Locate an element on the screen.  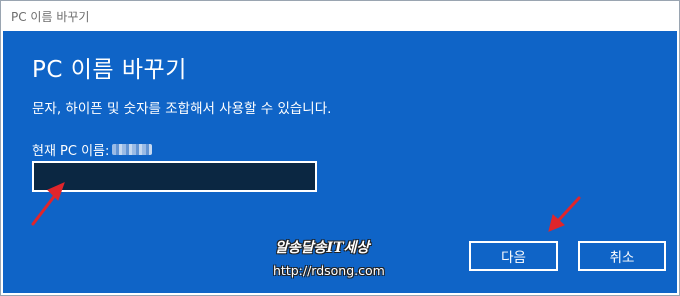
current-pc-name-label: 현재 PC 이름: is located at coordinates (71, 151).